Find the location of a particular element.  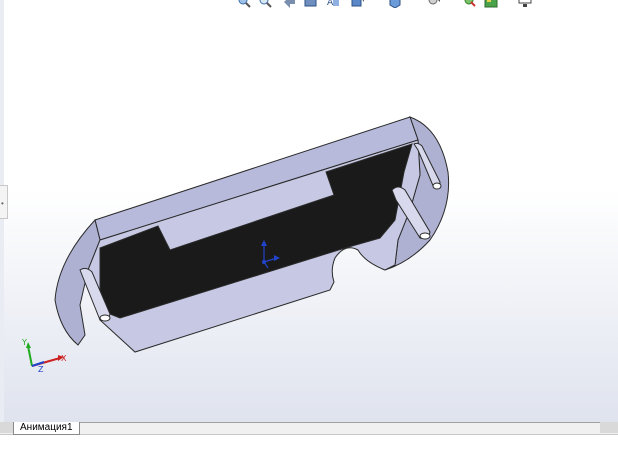

right-post-lower-hole is located at coordinates (425, 236).